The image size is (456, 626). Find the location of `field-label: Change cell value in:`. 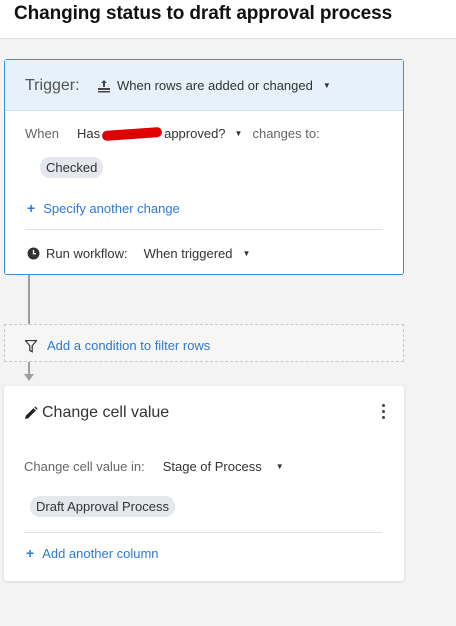

field-label: Change cell value in: is located at coordinates (84, 466).